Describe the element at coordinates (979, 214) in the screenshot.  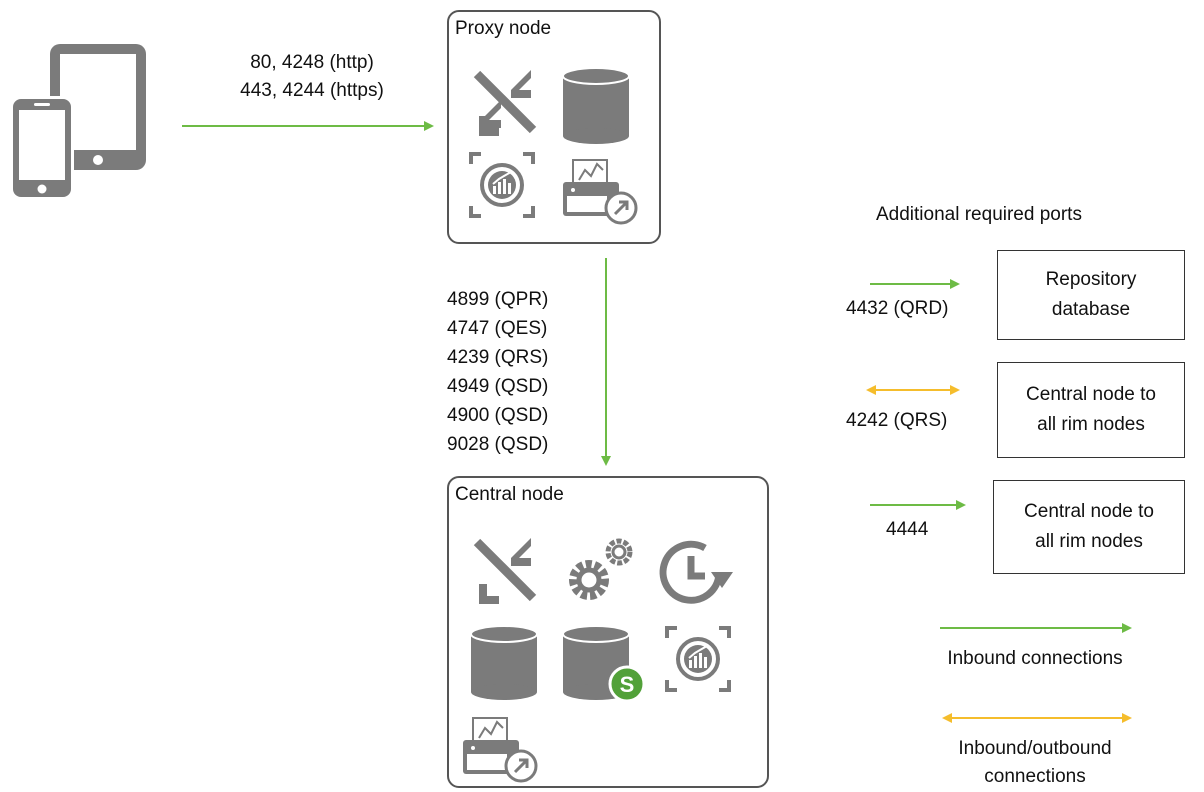
I see `additional-ports-heading: Additional required ports` at that location.